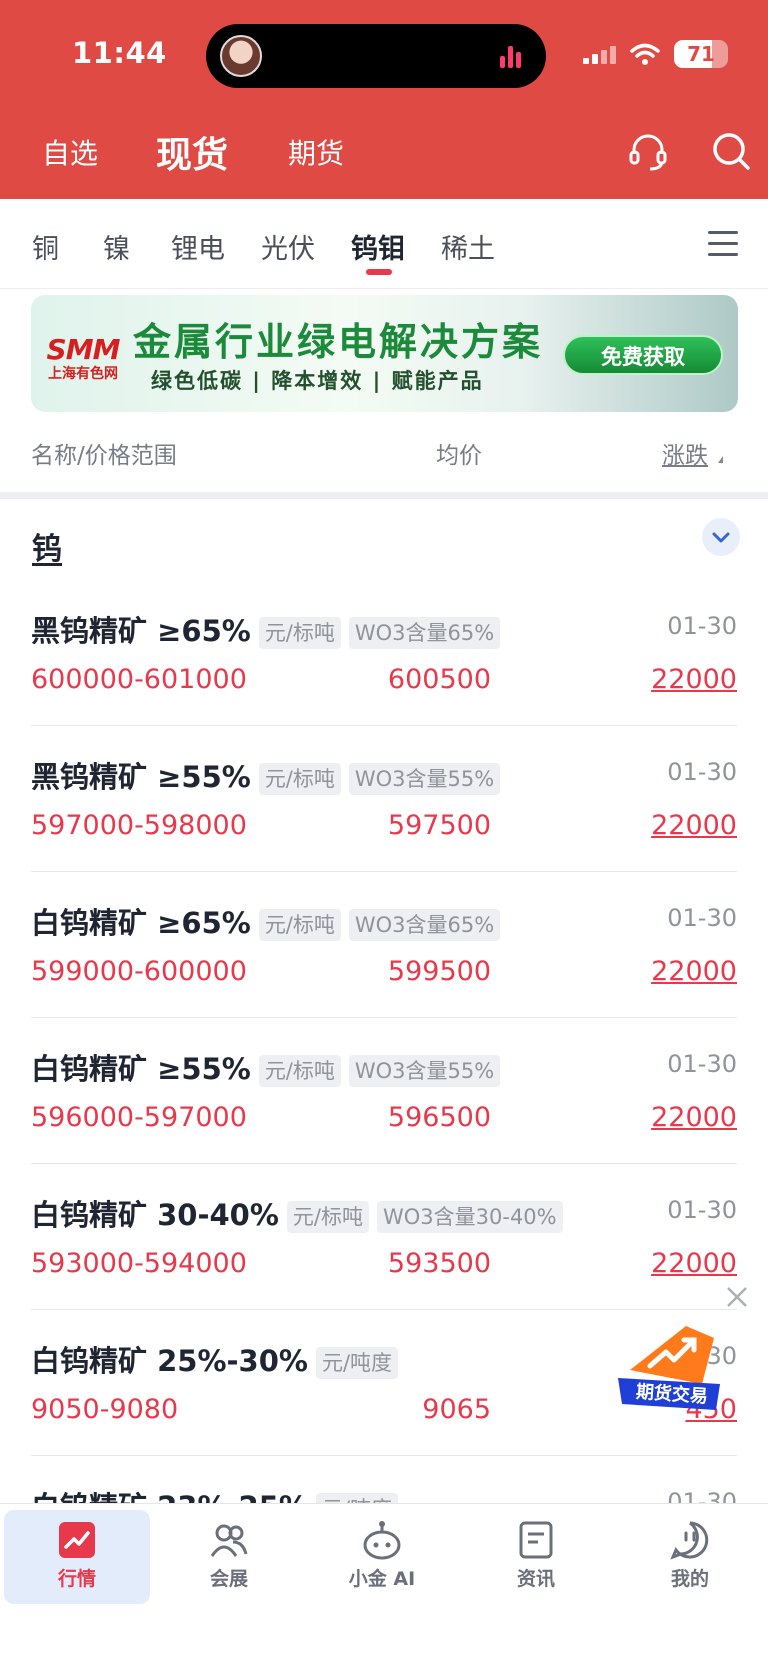 Image resolution: width=768 pixels, height=1663 pixels. Describe the element at coordinates (689, 1540) in the screenshot. I see `profile-icon` at that location.